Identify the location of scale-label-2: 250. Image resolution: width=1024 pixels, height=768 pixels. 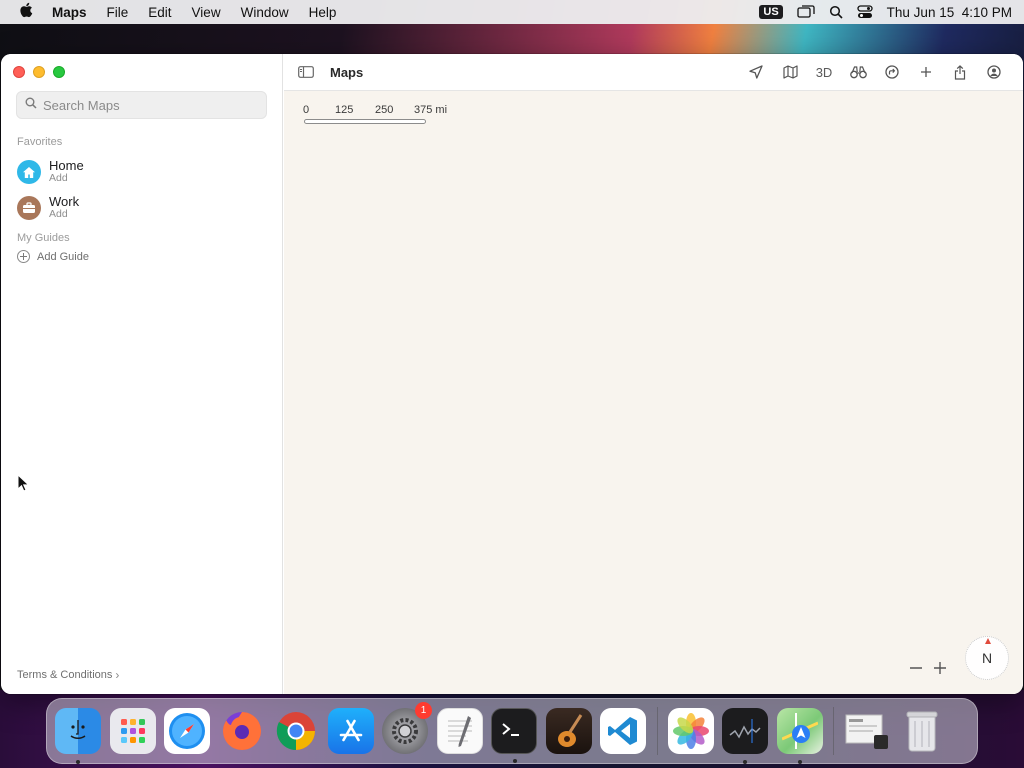
(384, 110).